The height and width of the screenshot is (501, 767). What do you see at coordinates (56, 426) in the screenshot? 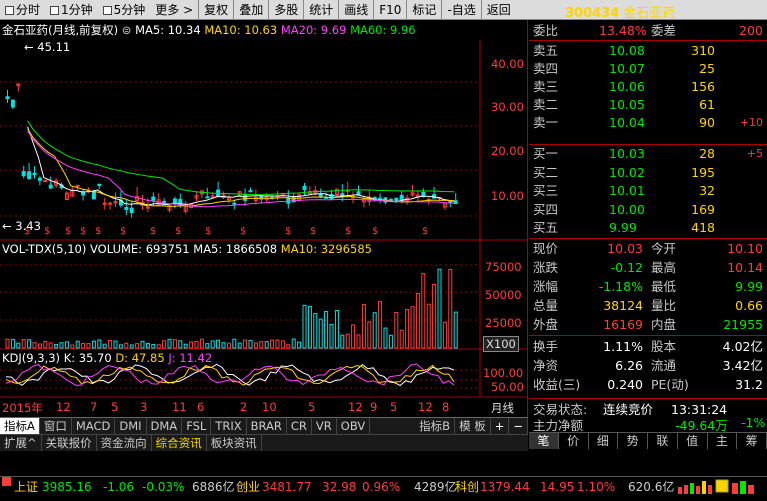
I see `indicator-tab: 窗口` at bounding box center [56, 426].